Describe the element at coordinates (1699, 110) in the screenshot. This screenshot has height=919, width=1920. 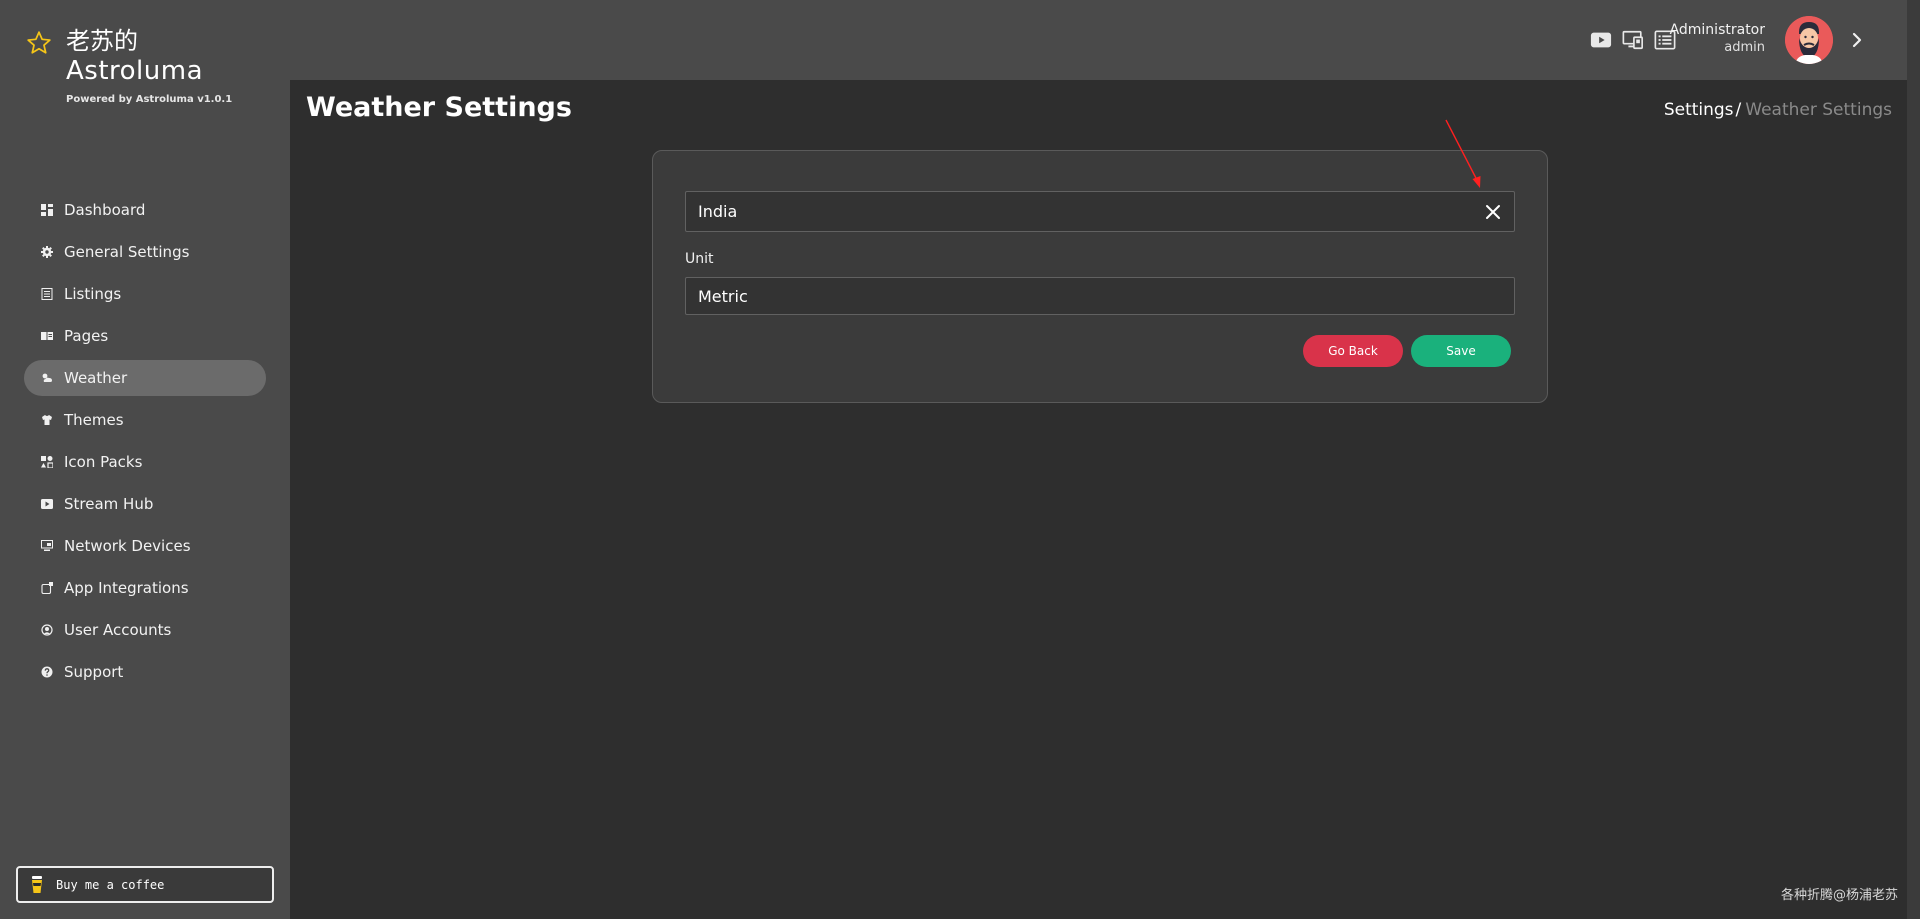
I see `breadcrumb-settings: Settings` at that location.